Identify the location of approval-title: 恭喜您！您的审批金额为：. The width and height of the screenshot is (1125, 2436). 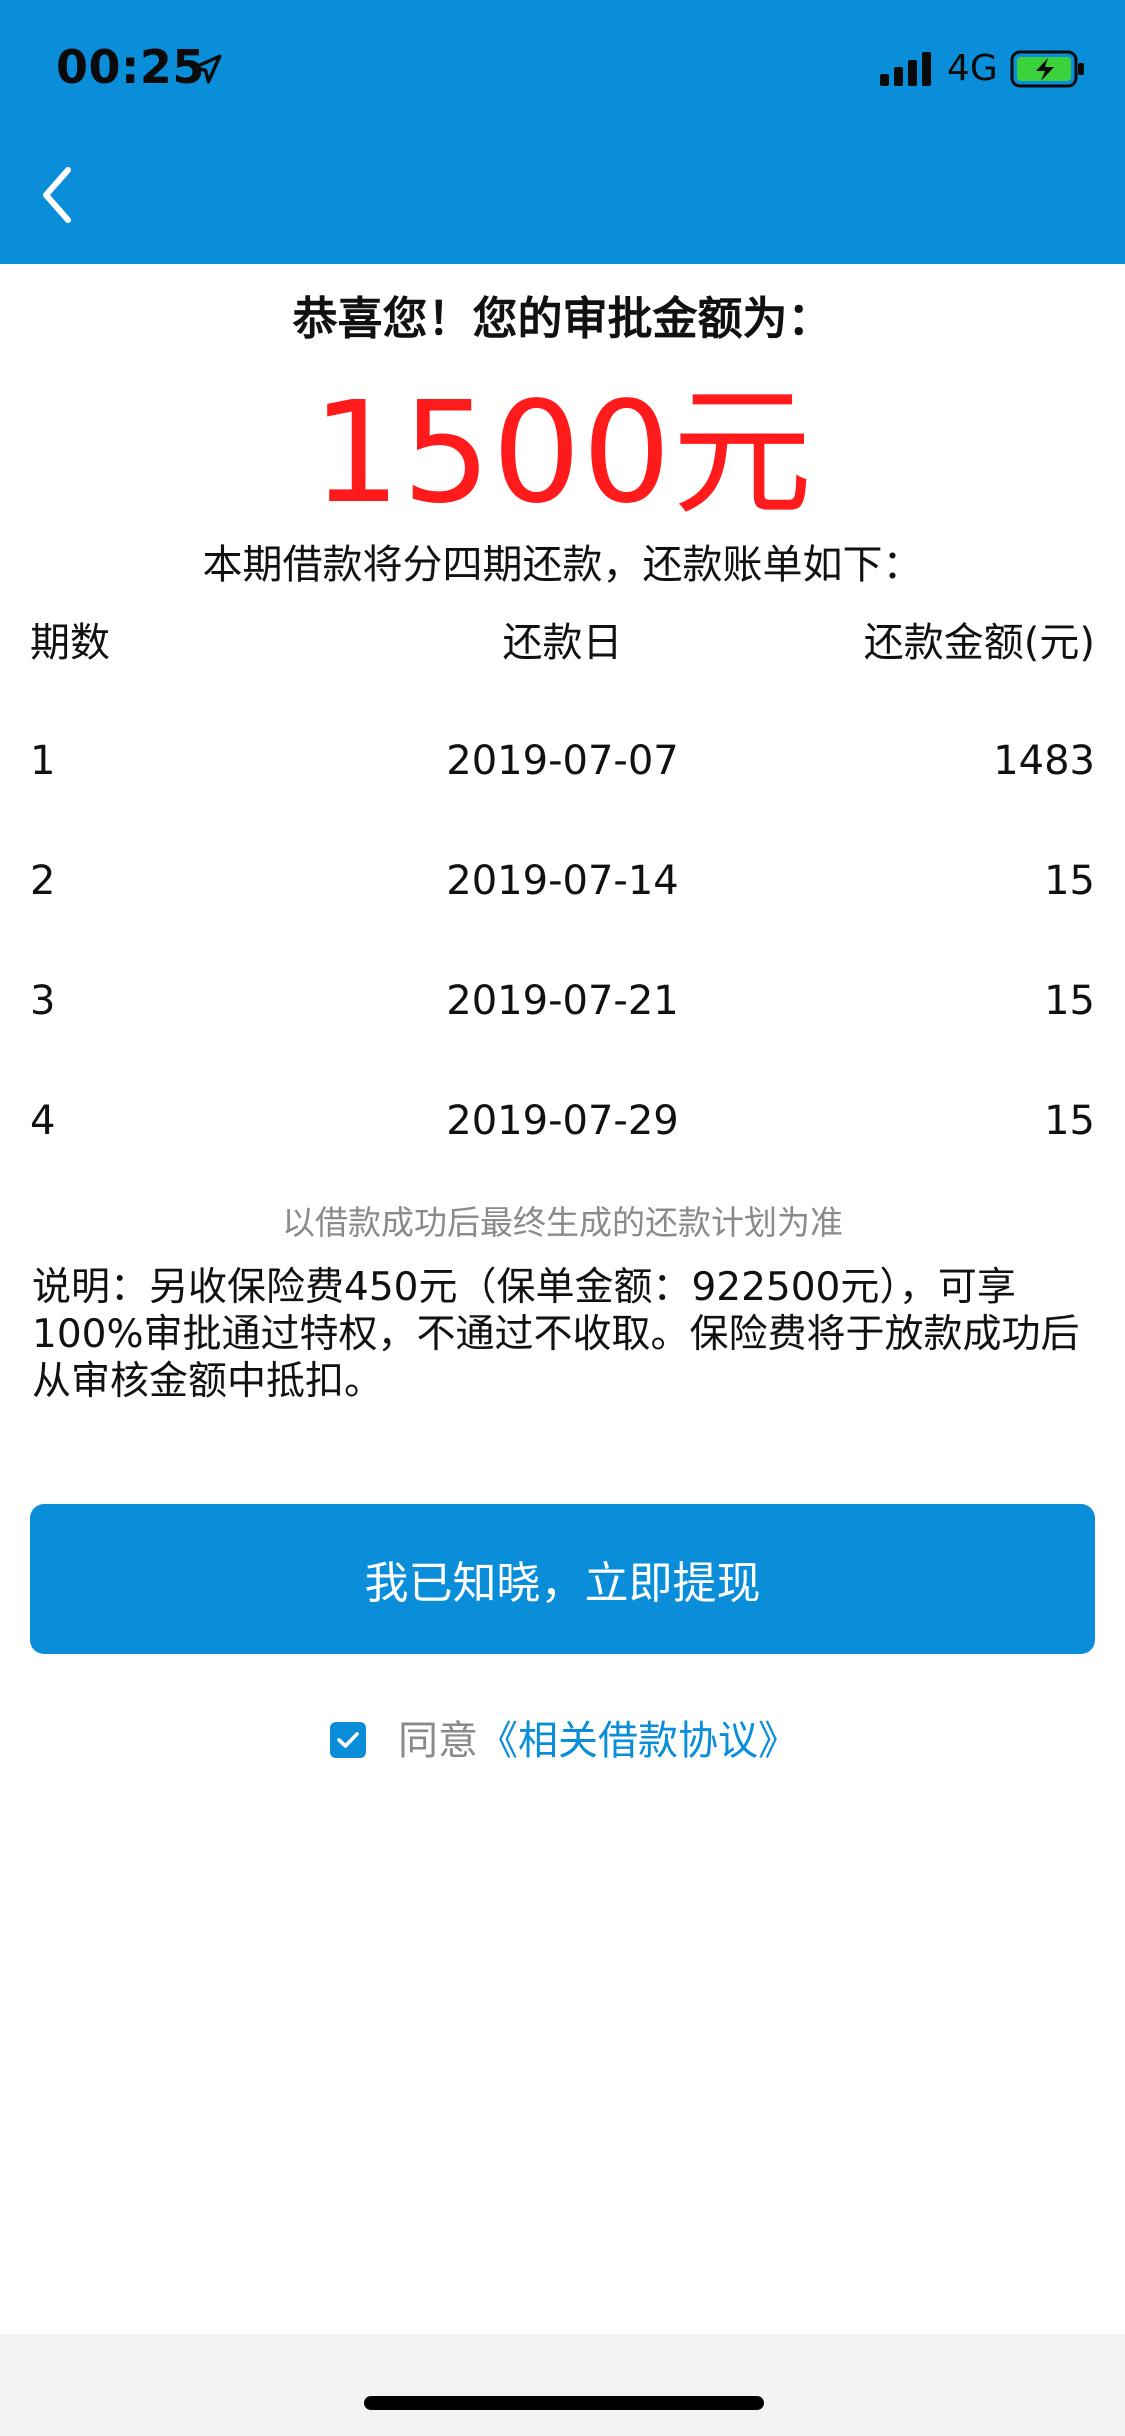
(562, 318).